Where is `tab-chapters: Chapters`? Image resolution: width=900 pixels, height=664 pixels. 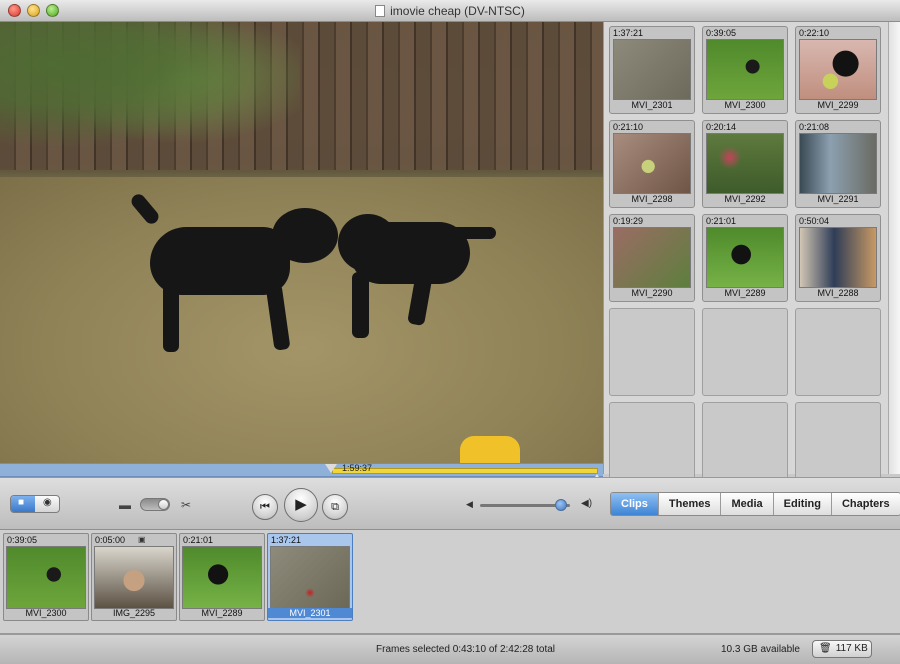
tab-chapters: Chapters is located at coordinates (865, 504).